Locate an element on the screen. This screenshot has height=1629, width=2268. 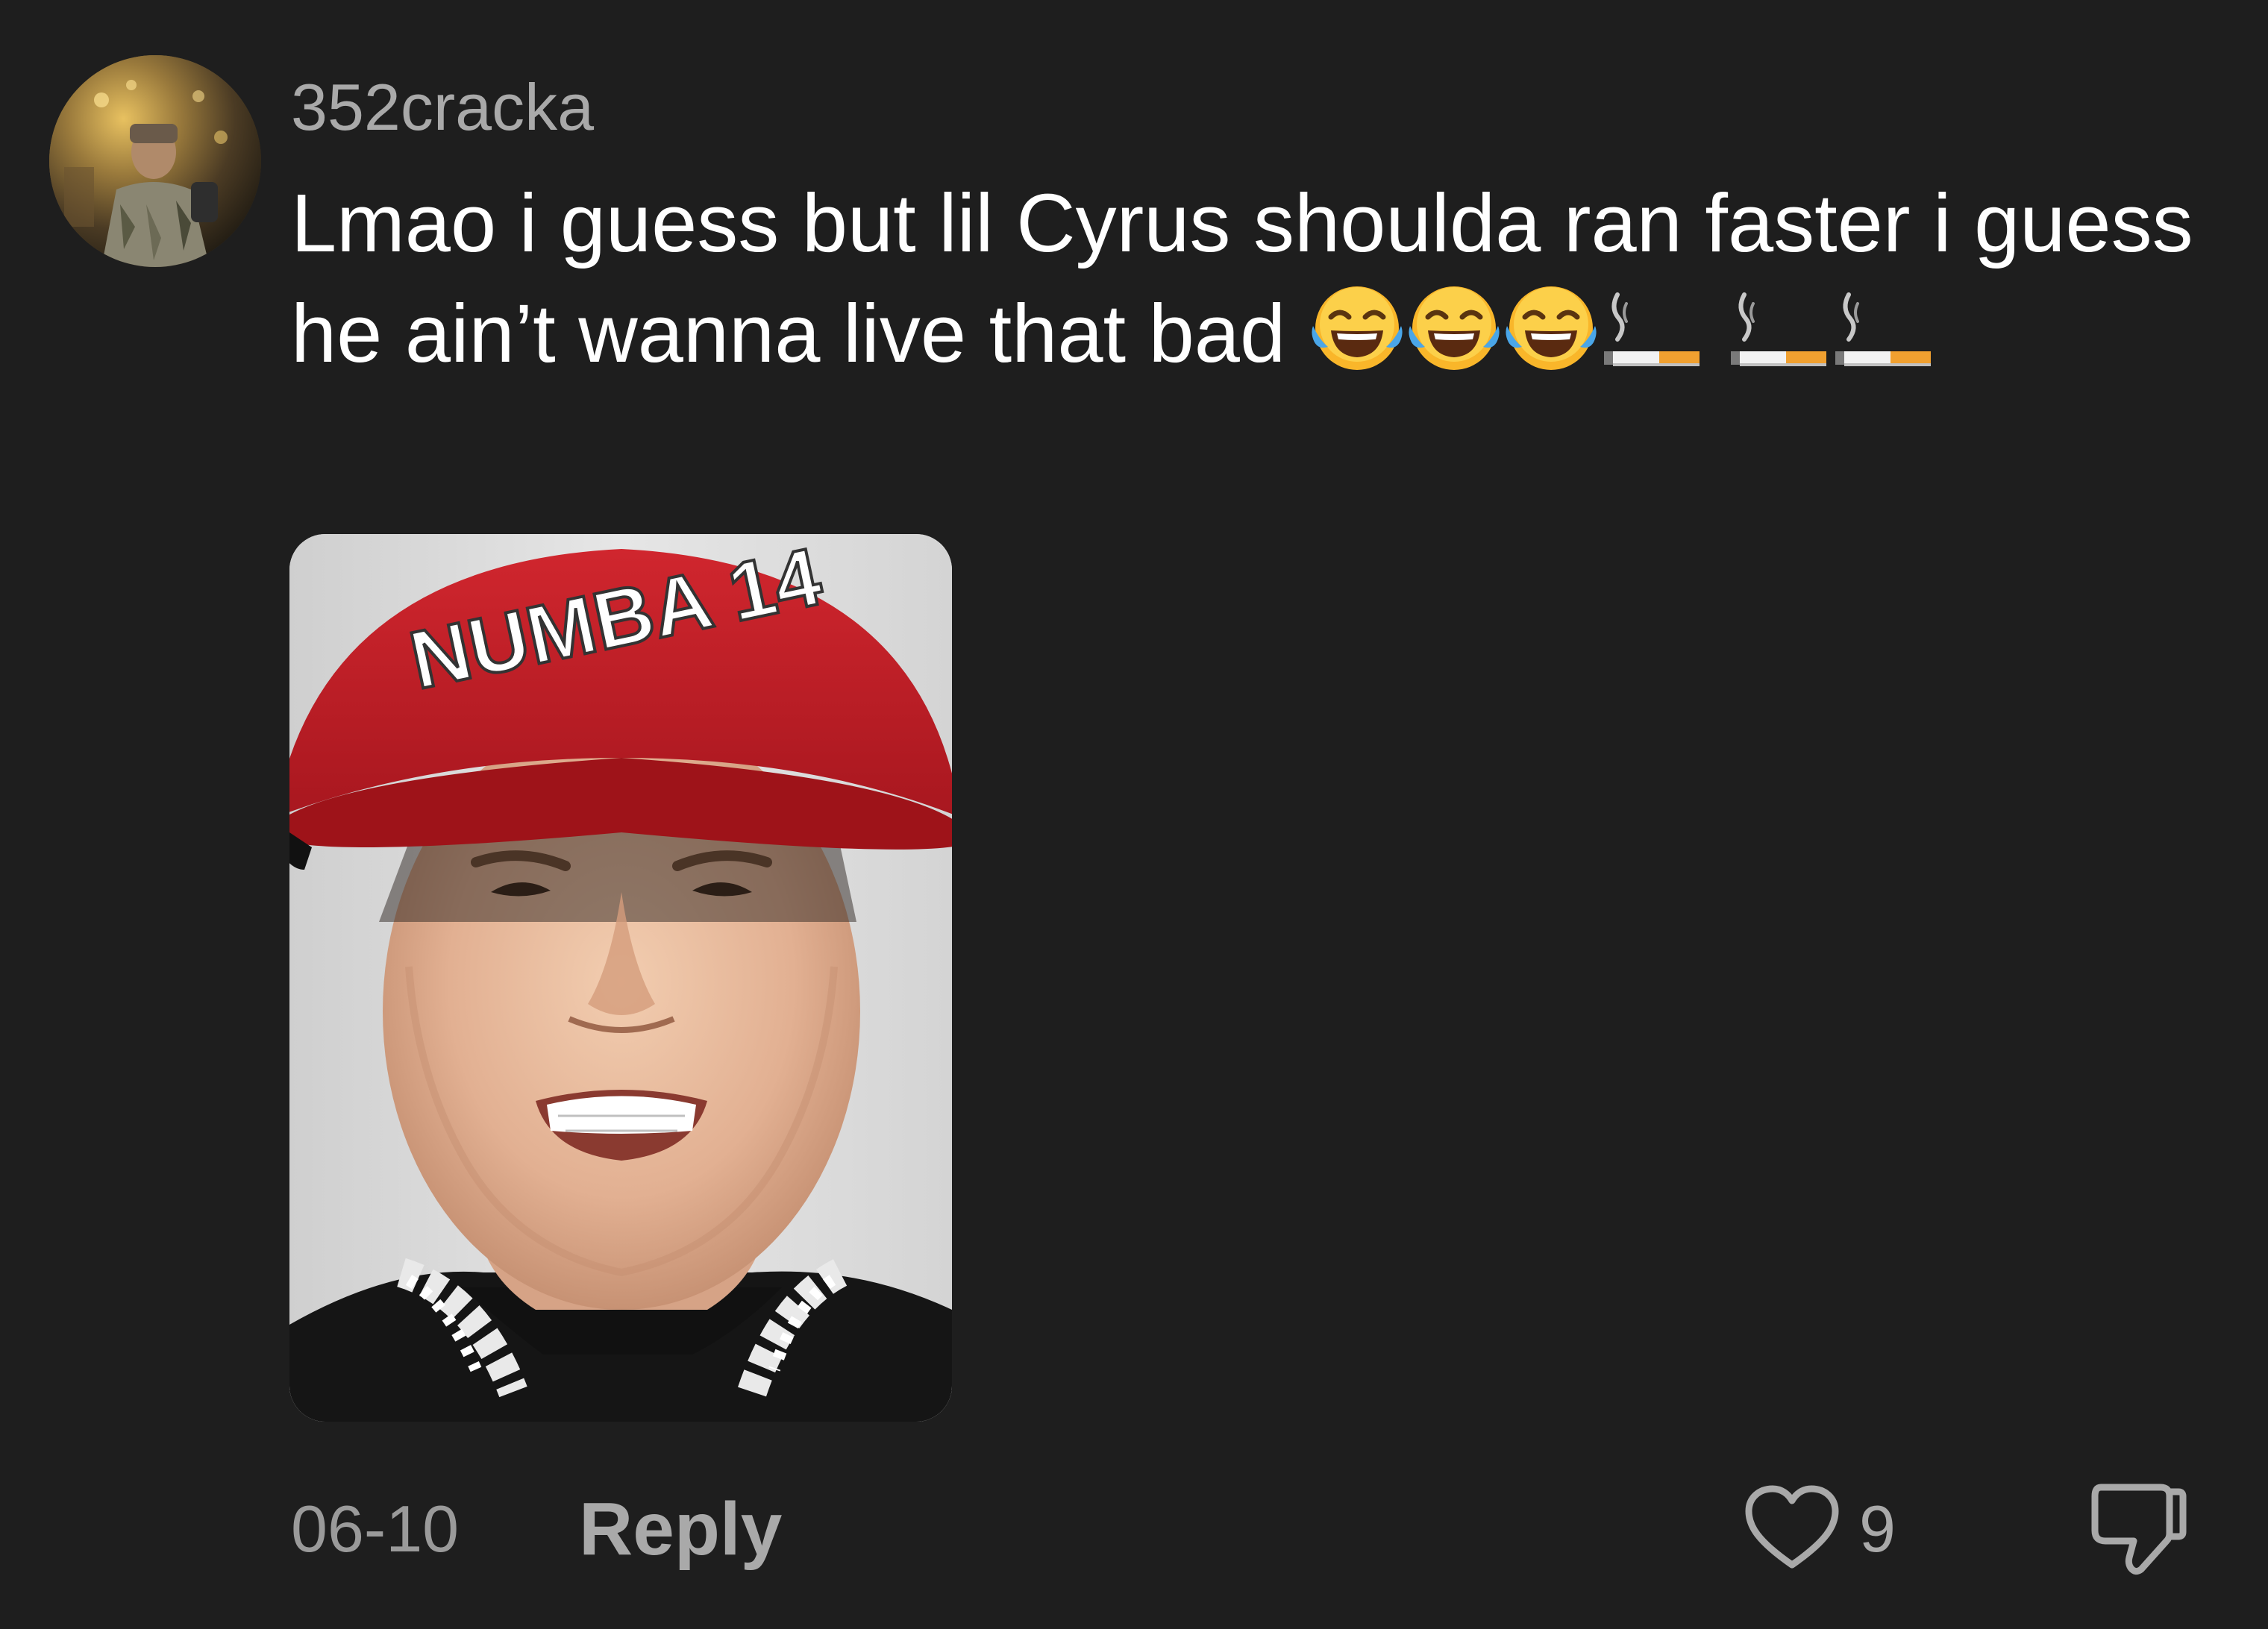
heart-outline-icon is located at coordinates (1792, 1527).